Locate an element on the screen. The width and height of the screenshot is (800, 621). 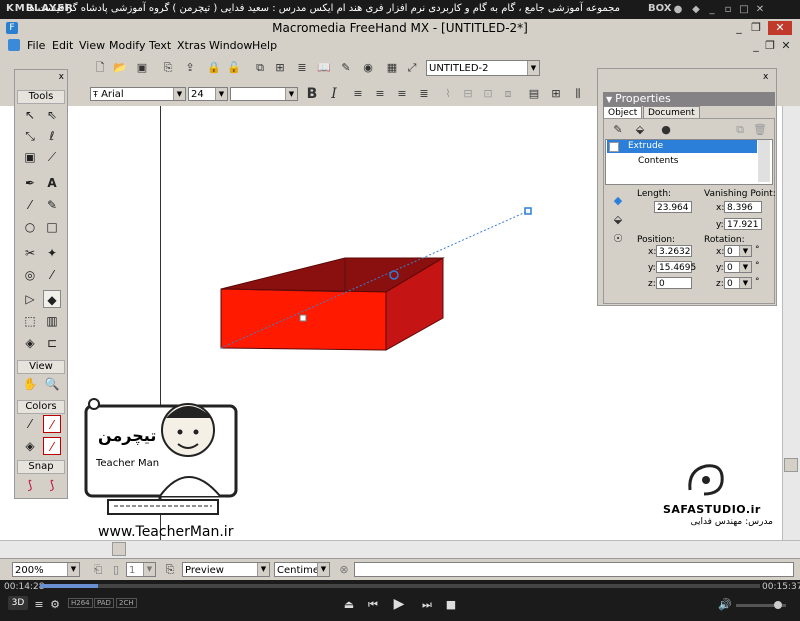
rot-z-label: z: is located at coordinates (720, 284).